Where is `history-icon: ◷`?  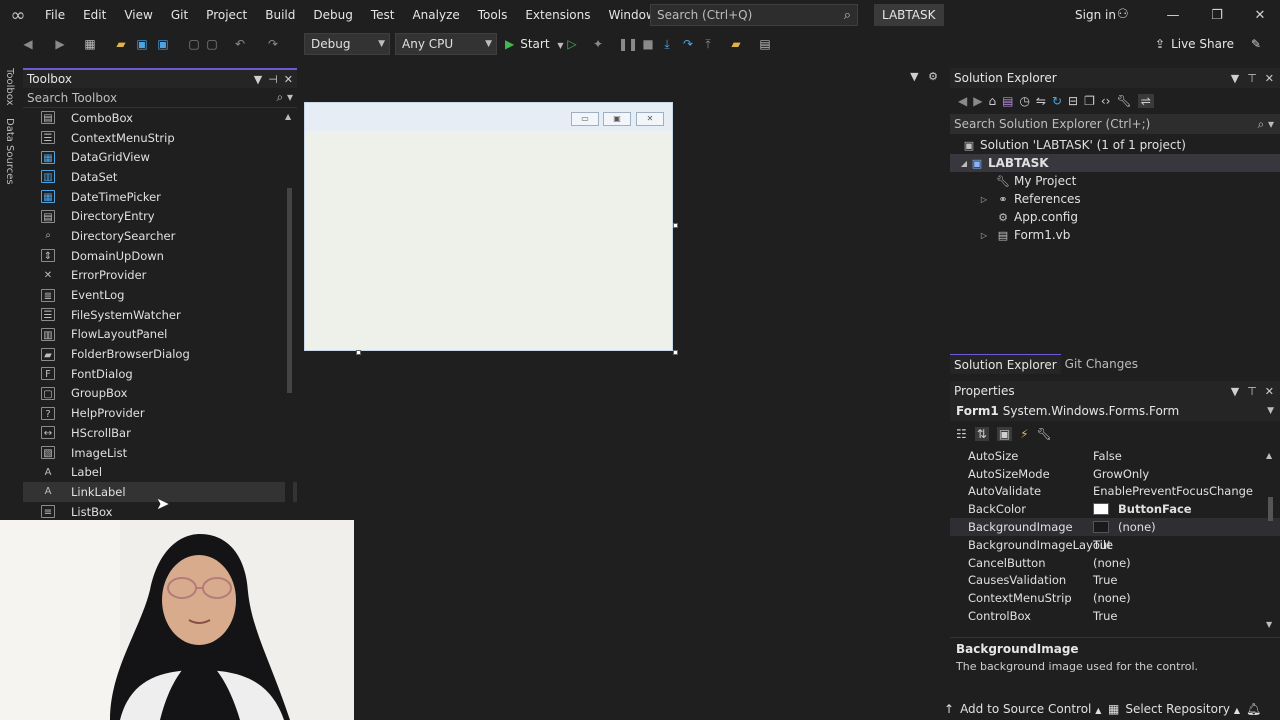
history-icon: ◷ is located at coordinates (1024, 101).